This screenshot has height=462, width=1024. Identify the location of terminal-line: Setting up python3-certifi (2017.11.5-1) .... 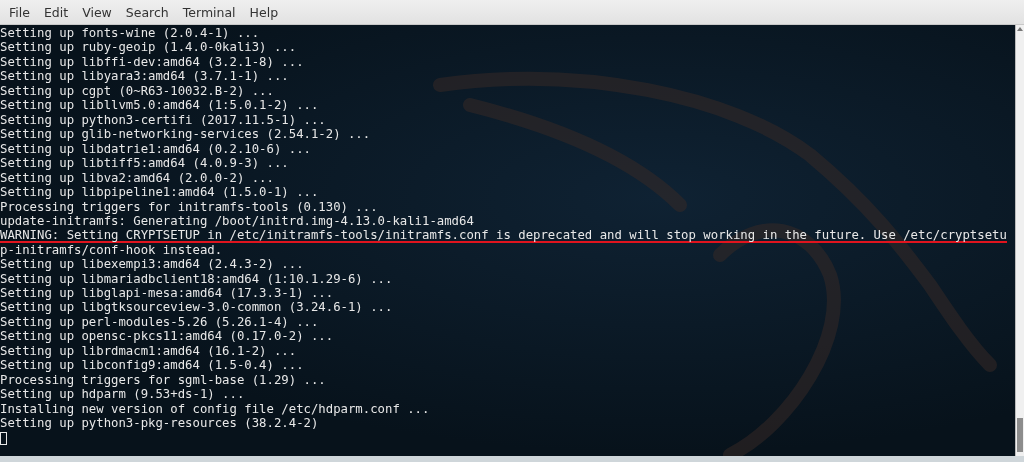
(163, 120).